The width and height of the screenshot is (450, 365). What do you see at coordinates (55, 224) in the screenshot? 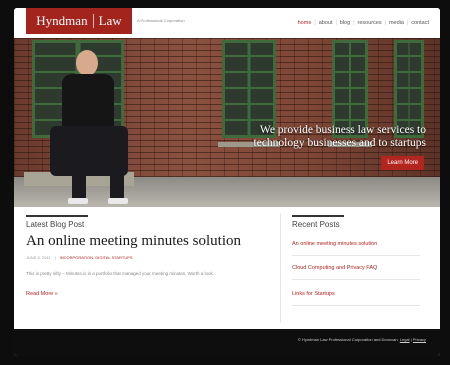
I see `latest-blog-title: Latest Blog Post` at bounding box center [55, 224].